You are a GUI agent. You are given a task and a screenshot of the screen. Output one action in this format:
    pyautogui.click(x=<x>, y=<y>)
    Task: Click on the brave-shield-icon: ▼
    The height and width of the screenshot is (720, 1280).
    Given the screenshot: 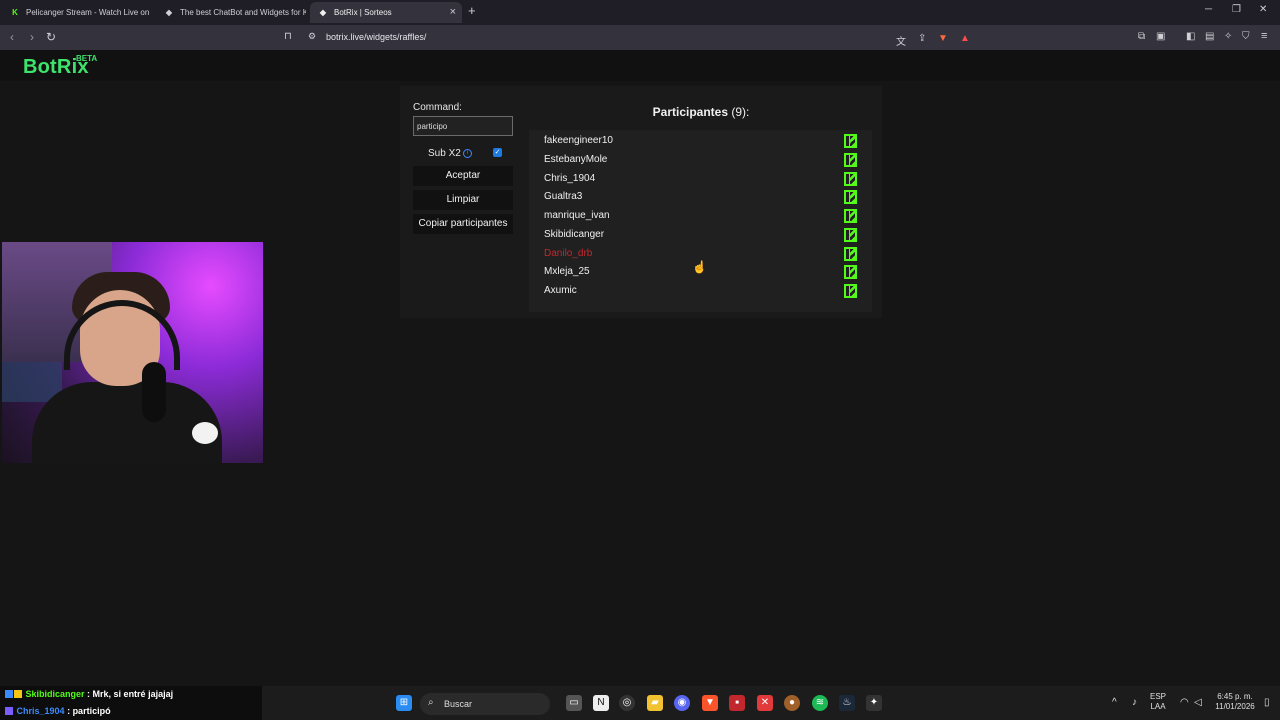 What is the action you would take?
    pyautogui.click(x=943, y=38)
    